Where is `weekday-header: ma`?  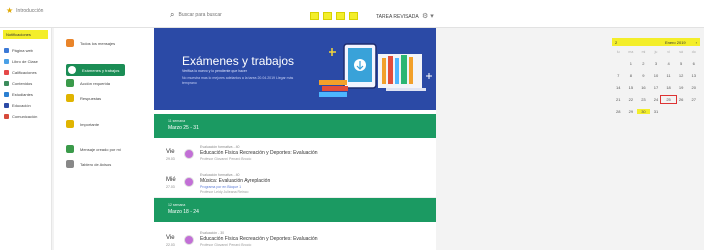 weekday-header: ma is located at coordinates (631, 52).